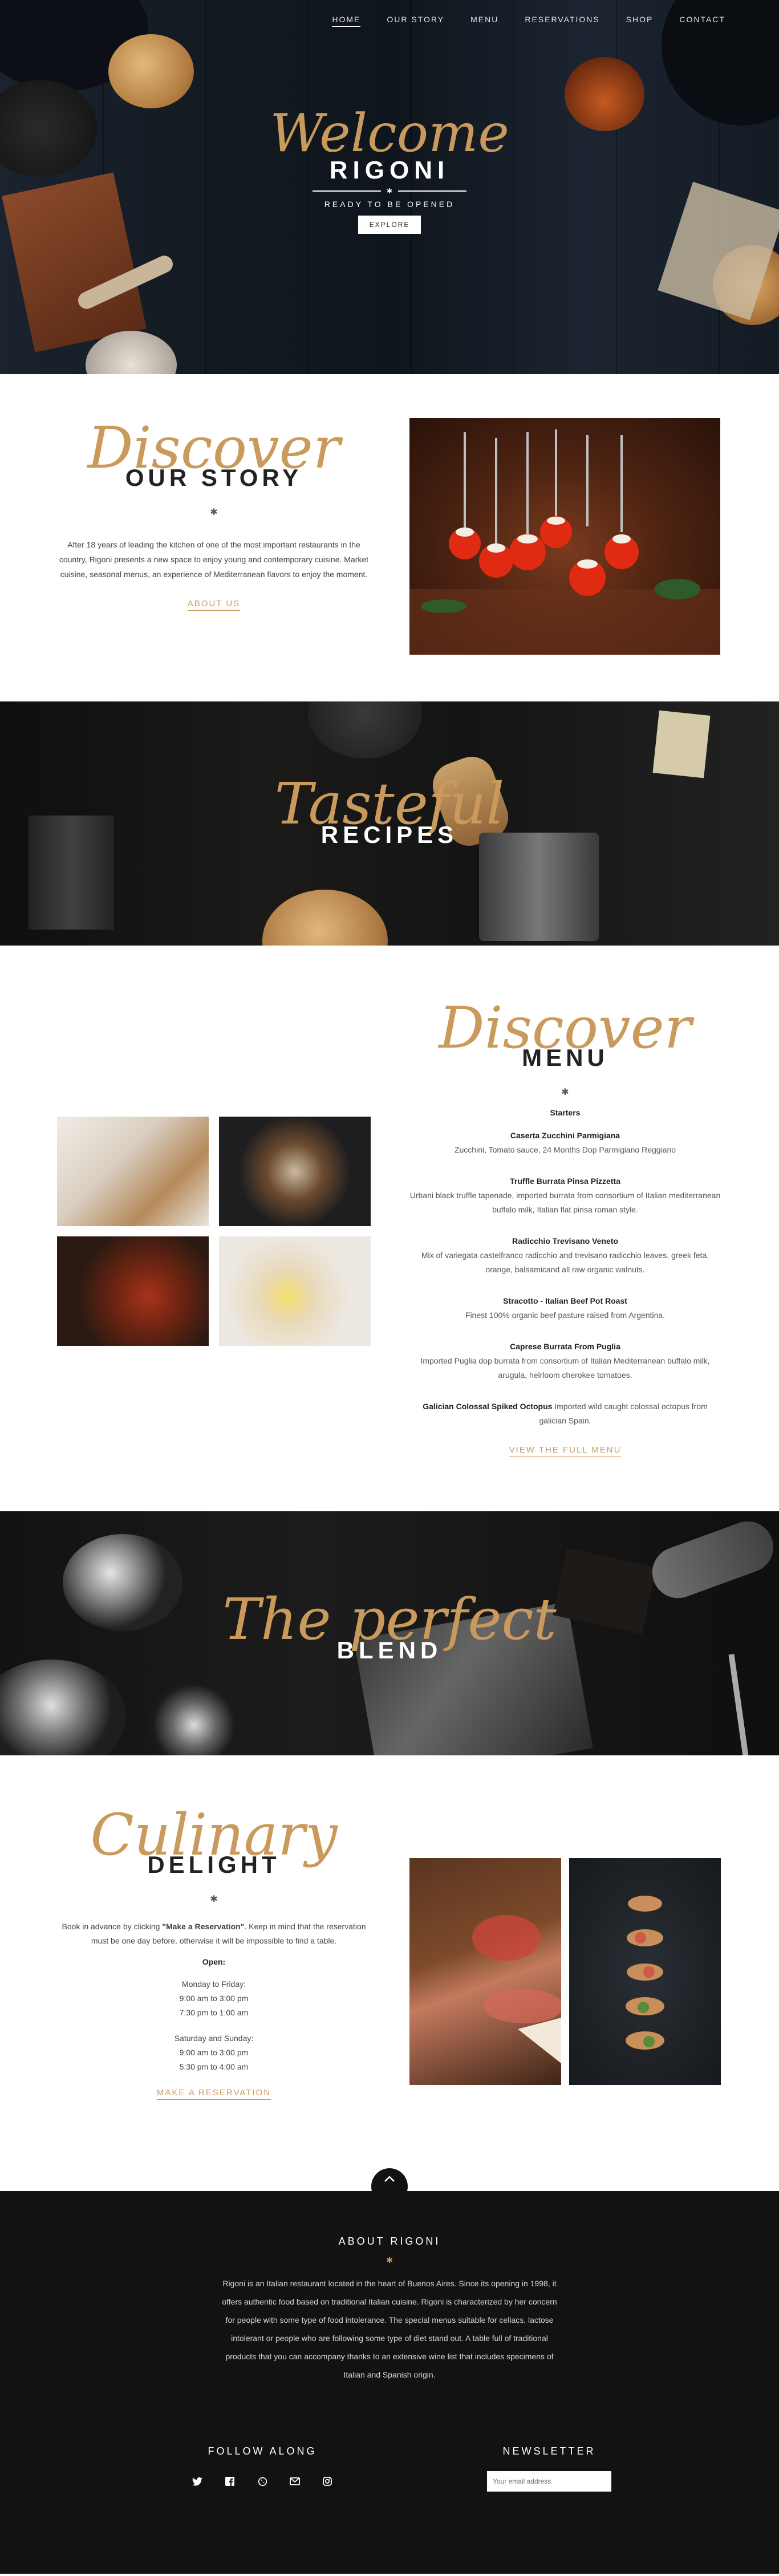 The width and height of the screenshot is (779, 2576). I want to click on email-icon, so click(295, 2481).